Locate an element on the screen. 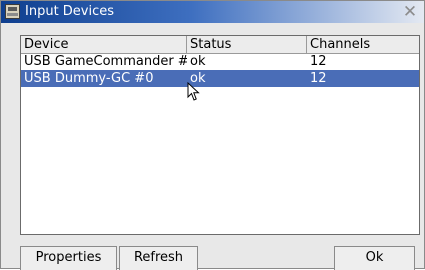 The image size is (425, 270). column-header-status: Status is located at coordinates (247, 44).